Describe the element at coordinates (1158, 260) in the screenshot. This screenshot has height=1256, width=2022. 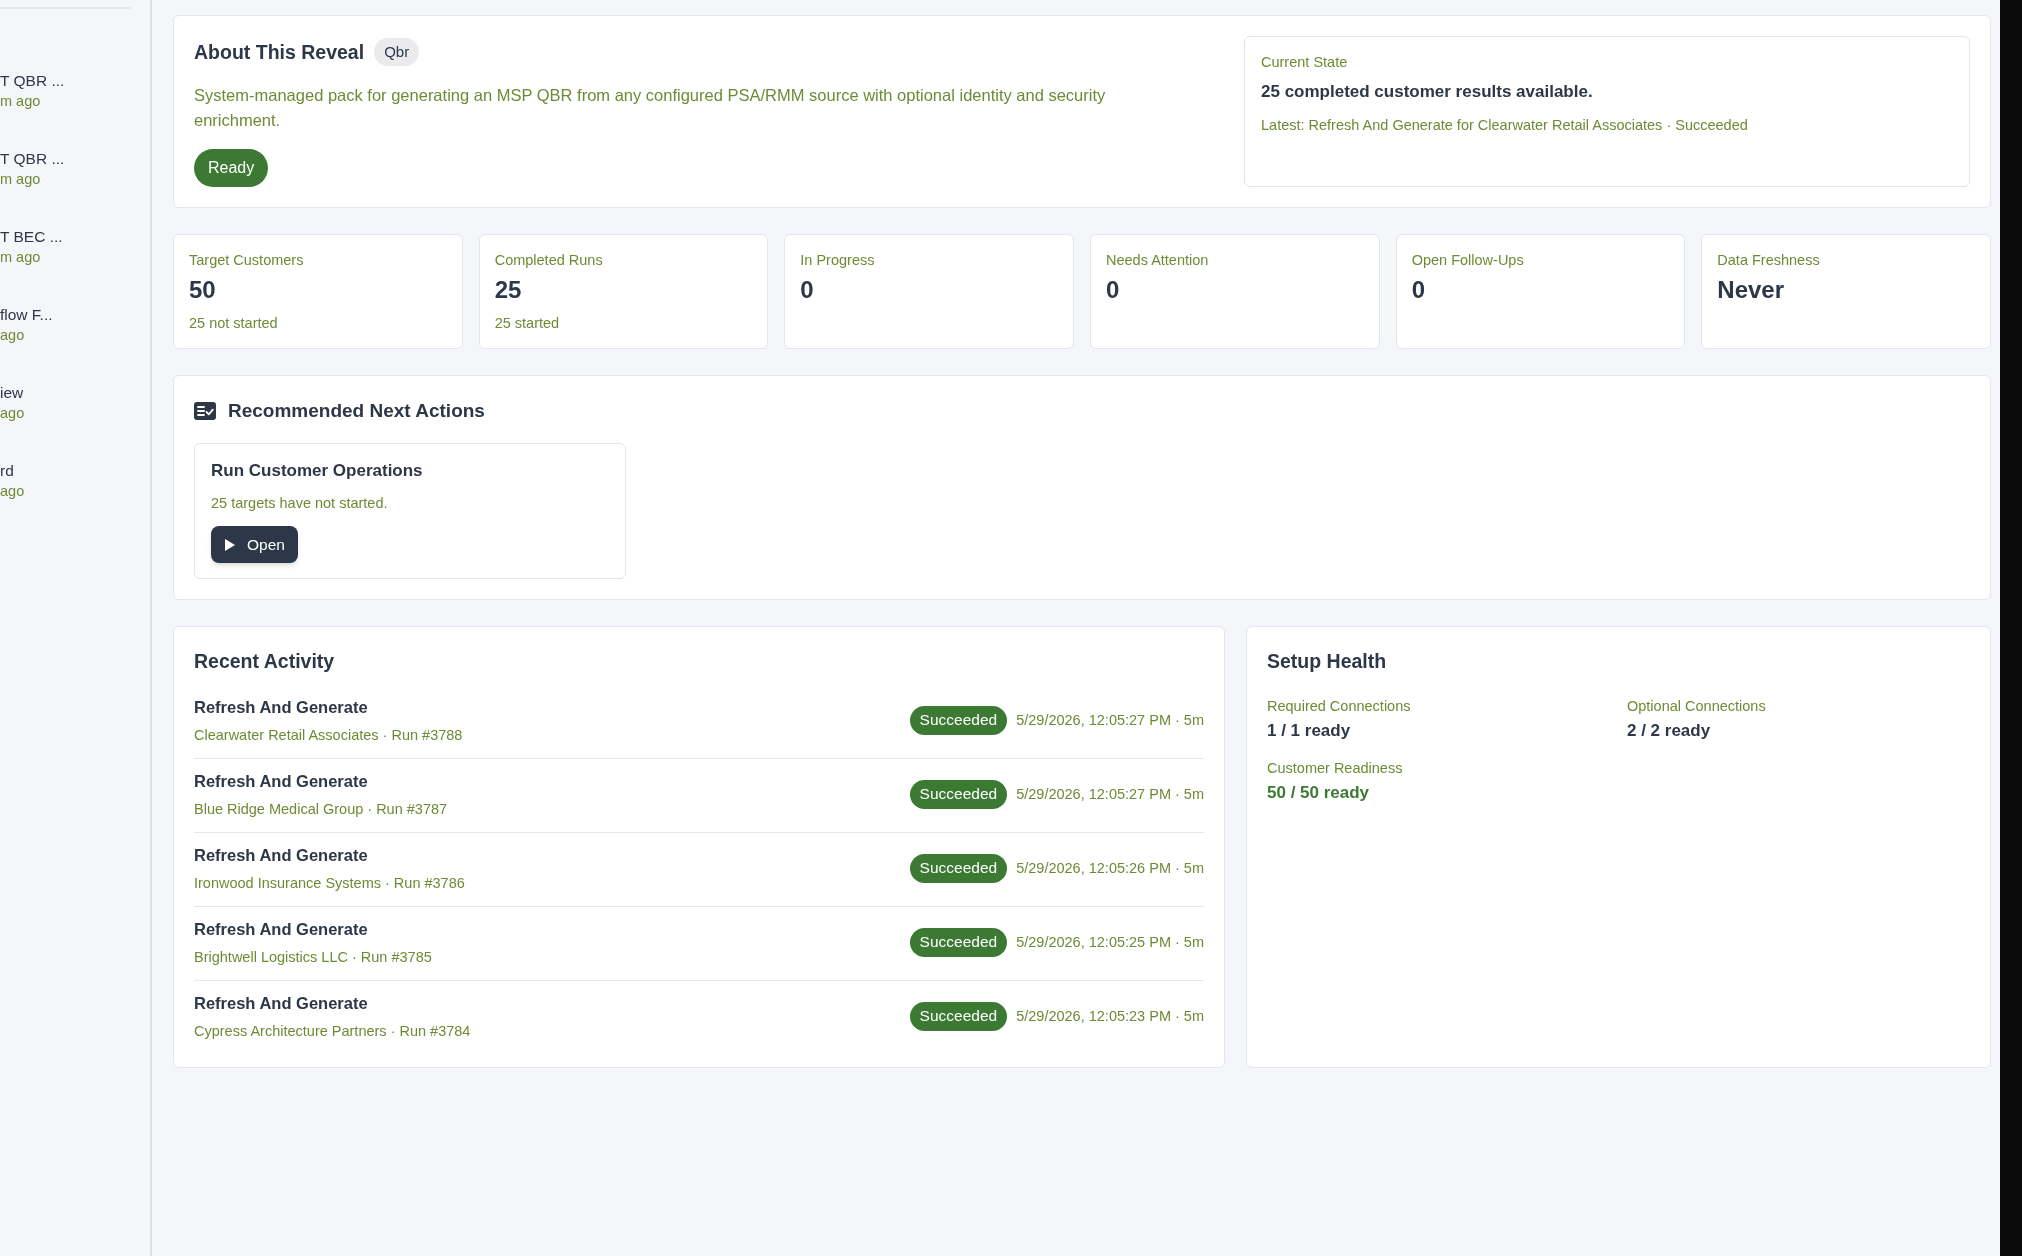
I see `stat-label: Needs Attention` at that location.